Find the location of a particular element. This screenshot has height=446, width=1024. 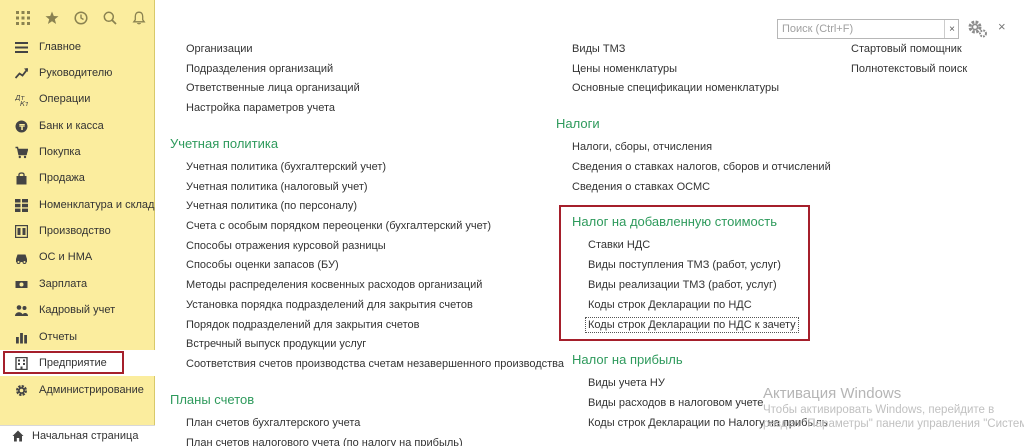

section-title-accounting-policy: Учетная политика is located at coordinates (224, 143).